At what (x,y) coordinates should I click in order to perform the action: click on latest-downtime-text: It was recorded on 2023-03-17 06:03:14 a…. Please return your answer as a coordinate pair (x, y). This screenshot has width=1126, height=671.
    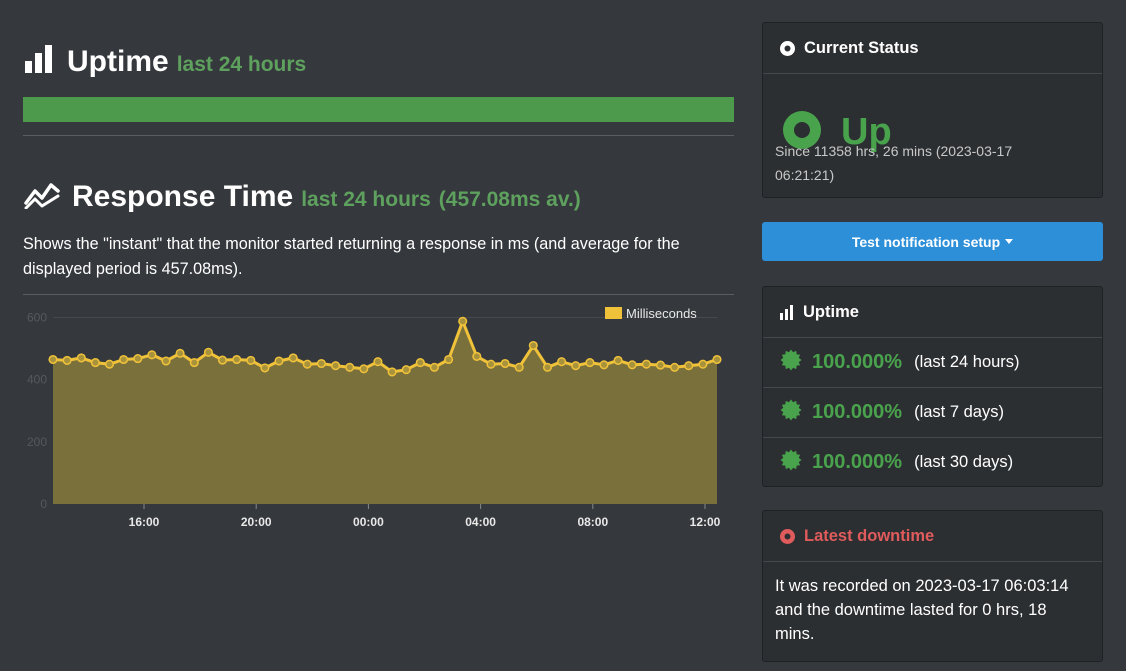
    Looking at the image, I should click on (922, 610).